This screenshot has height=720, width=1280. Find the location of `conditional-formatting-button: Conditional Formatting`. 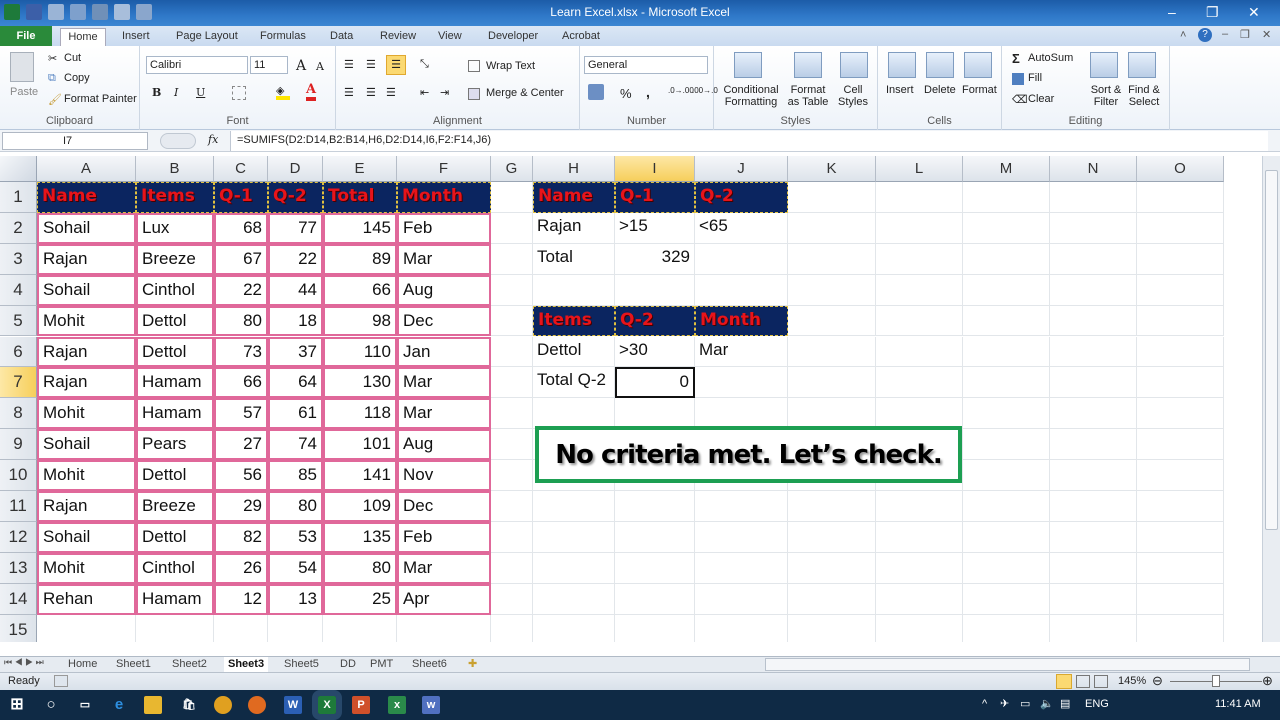

conditional-formatting-button: Conditional Formatting is located at coordinates (751, 96).